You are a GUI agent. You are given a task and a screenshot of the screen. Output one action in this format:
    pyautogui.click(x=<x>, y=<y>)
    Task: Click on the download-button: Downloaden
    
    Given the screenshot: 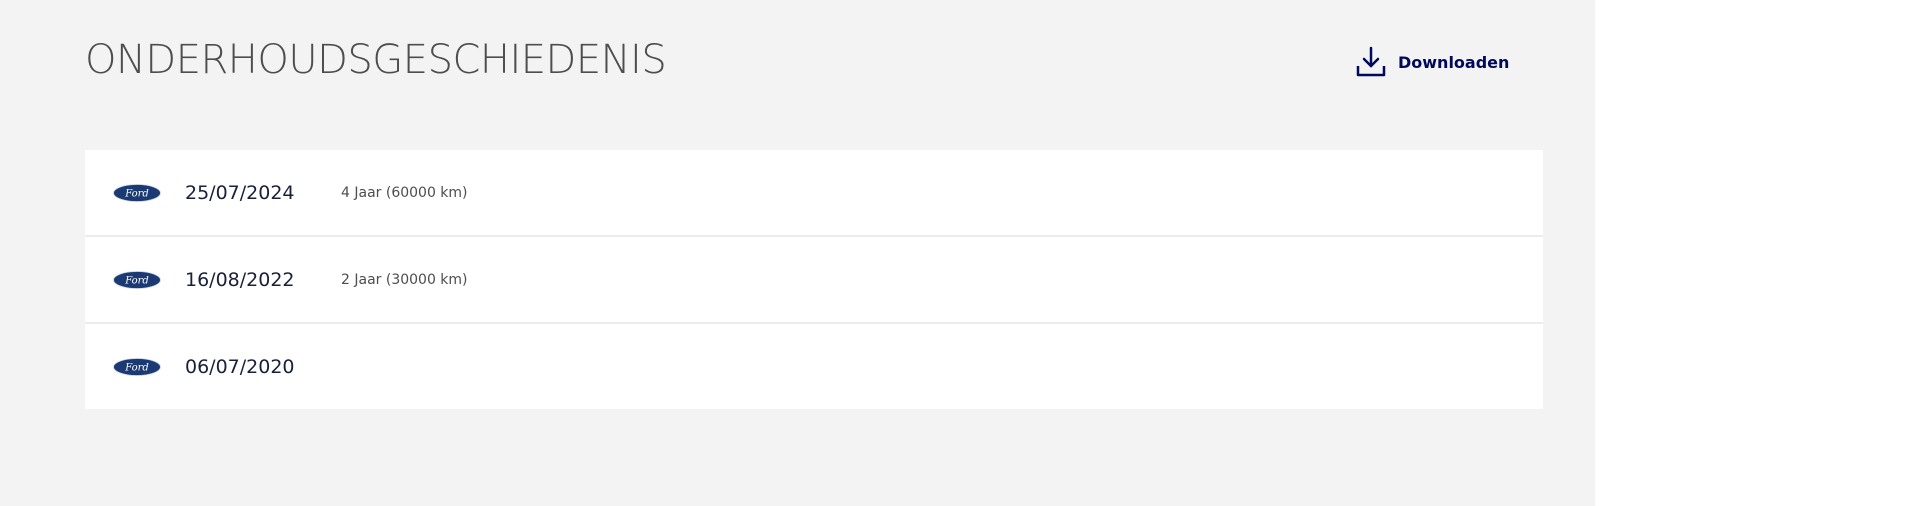 What is the action you would take?
    pyautogui.click(x=1432, y=62)
    